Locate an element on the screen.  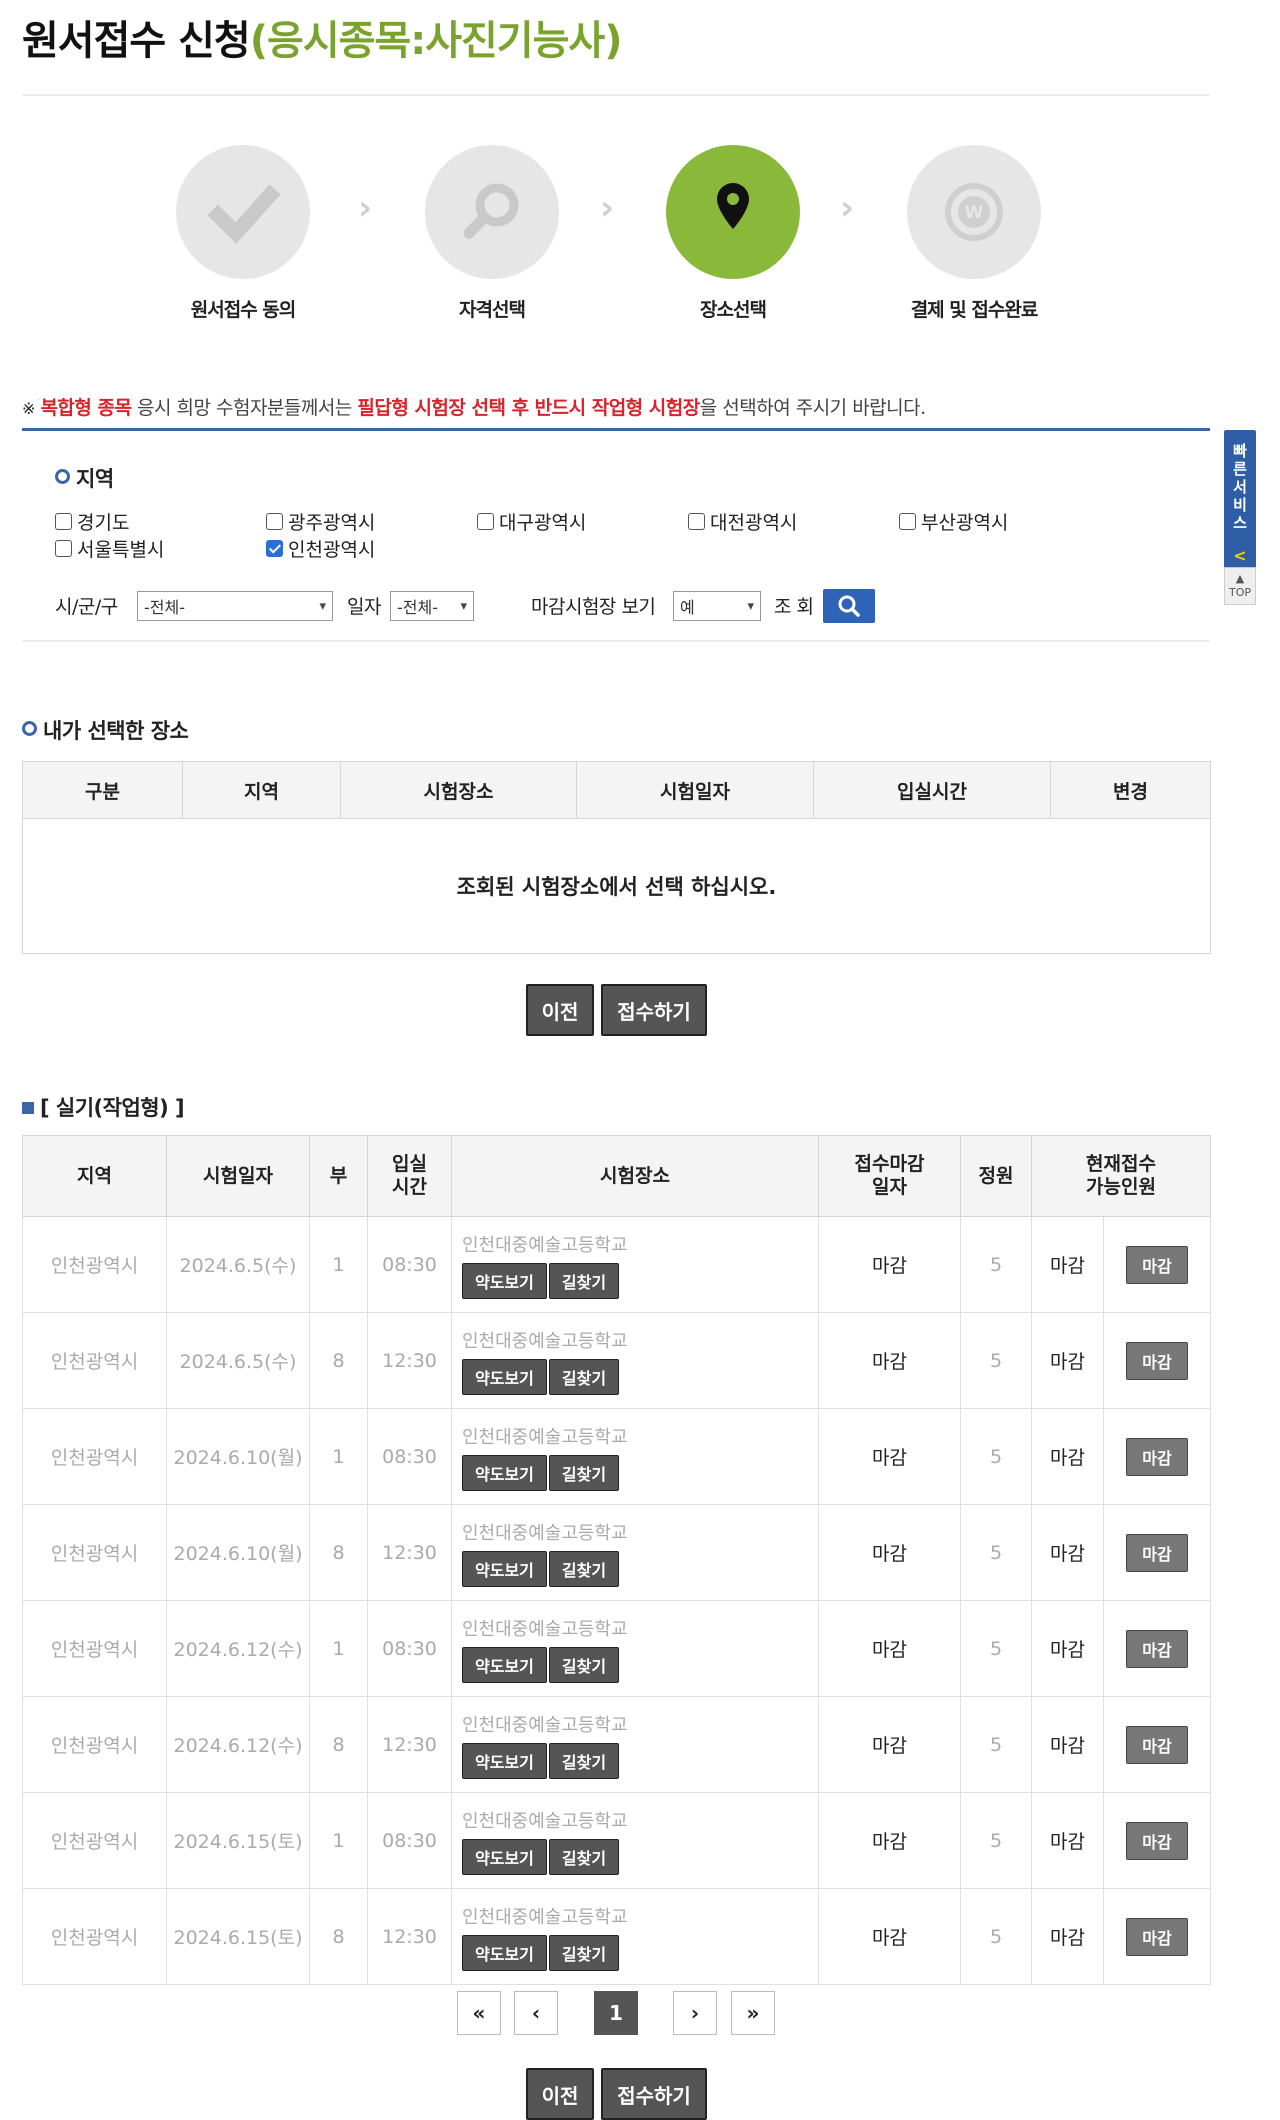
time-cell: 08:30 is located at coordinates (409, 1648).